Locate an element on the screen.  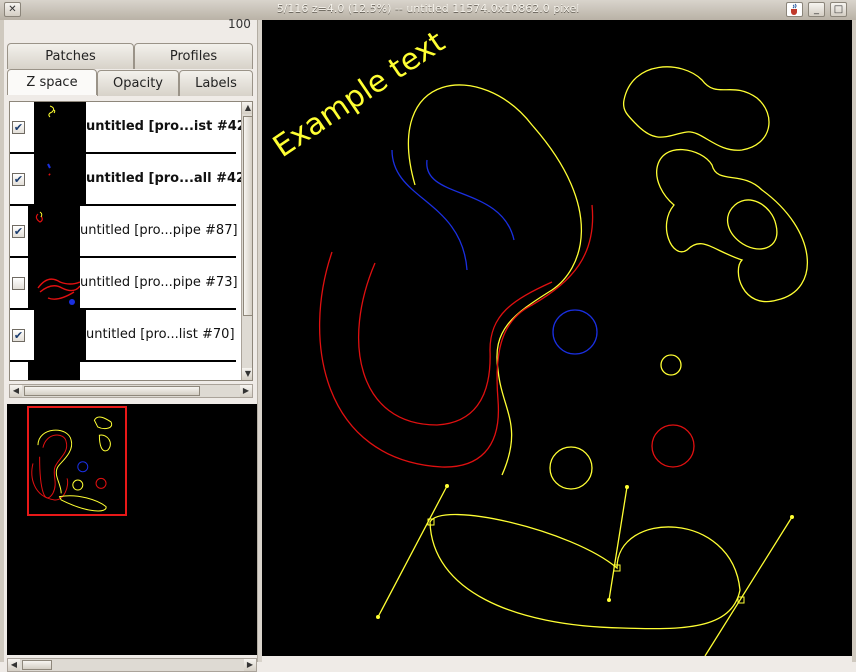
tab-z-space: Z space is located at coordinates (52, 82).